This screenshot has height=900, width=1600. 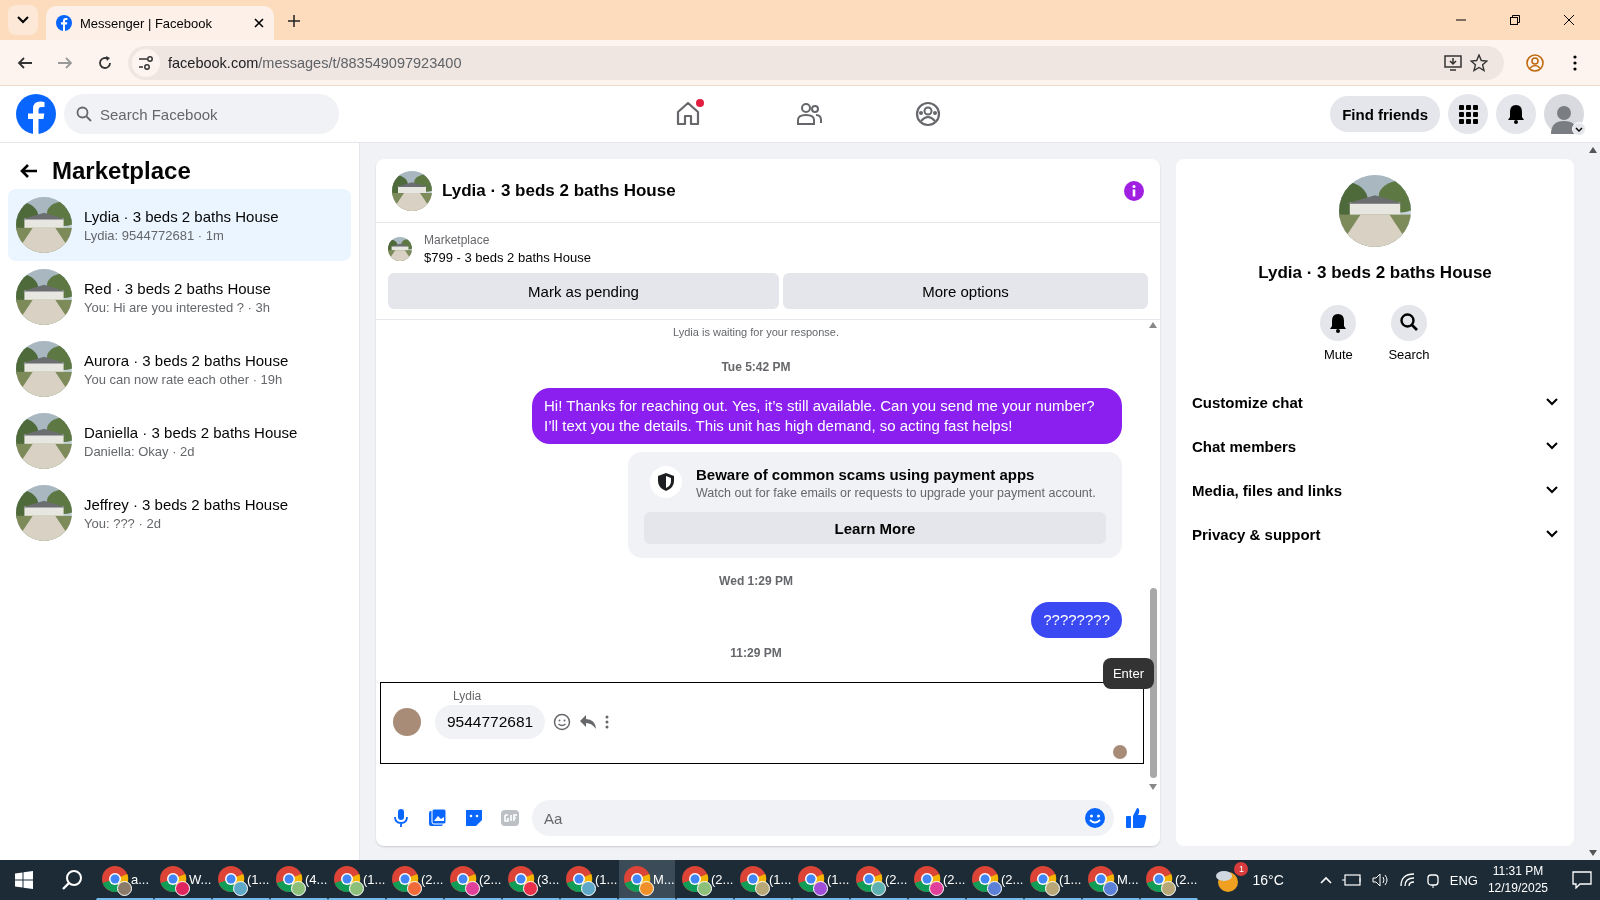 I want to click on contact-name: Lydia · 3 beds 2 baths House, so click(x=1375, y=273).